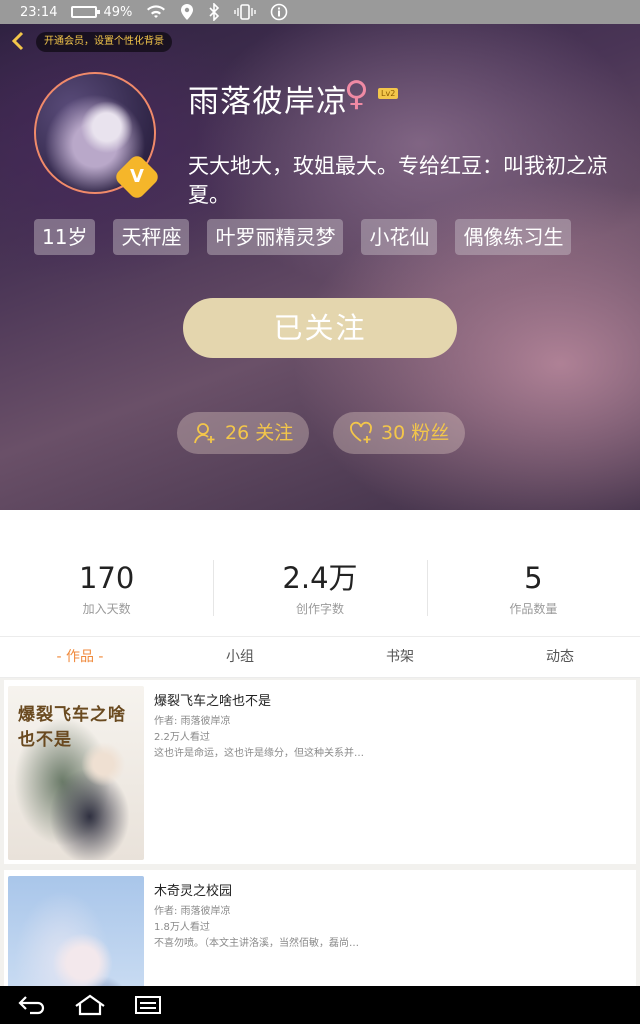  Describe the element at coordinates (104, 42) in the screenshot. I see `vip-background-tip: 开通会员，设置个性化背景` at that location.